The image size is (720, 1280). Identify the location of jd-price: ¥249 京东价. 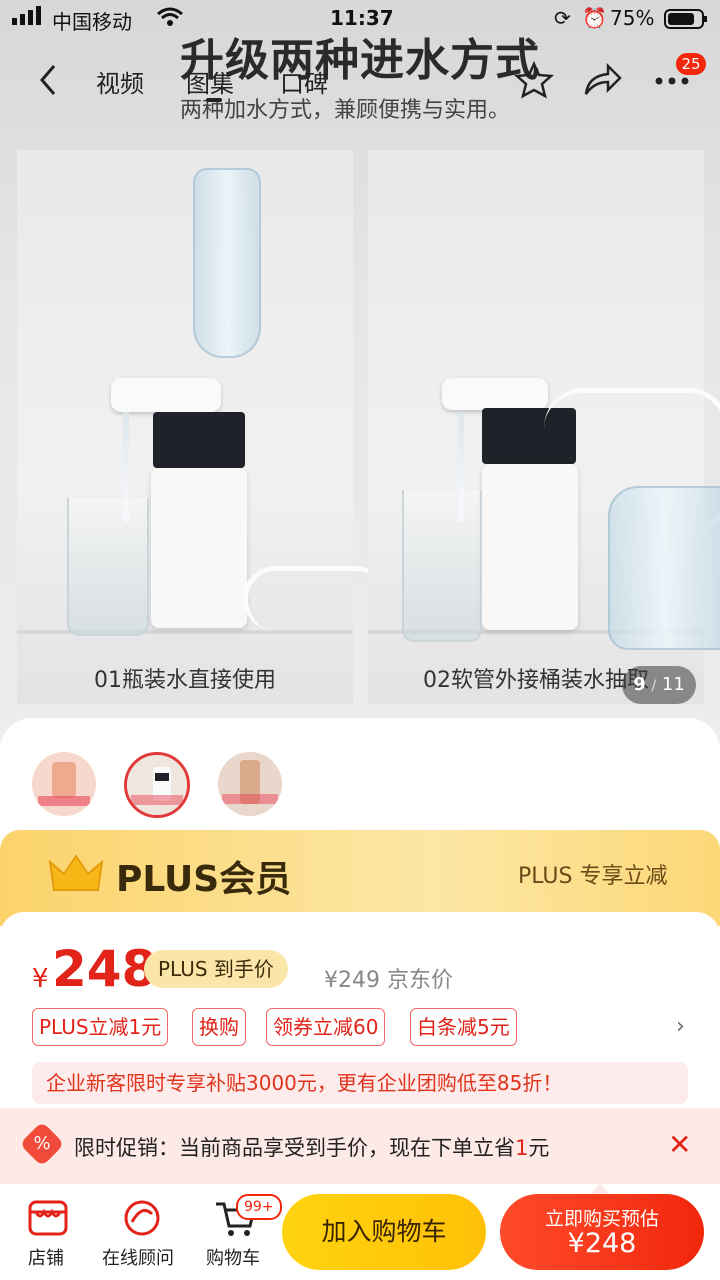
(388, 980).